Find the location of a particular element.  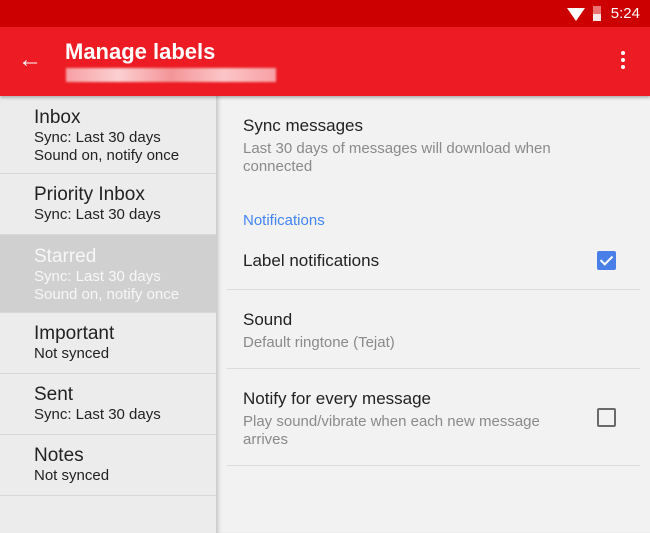

sound-setting: Sound Default ringtone (Tejat) is located at coordinates (442, 331).